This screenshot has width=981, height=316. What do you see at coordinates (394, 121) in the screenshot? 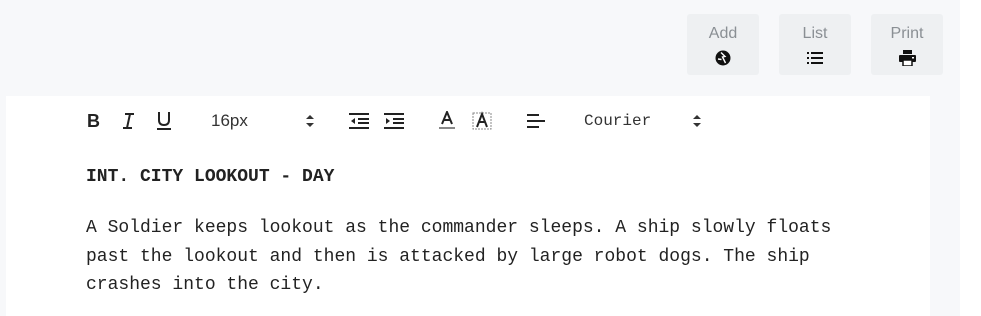
I see `indent-icon` at bounding box center [394, 121].